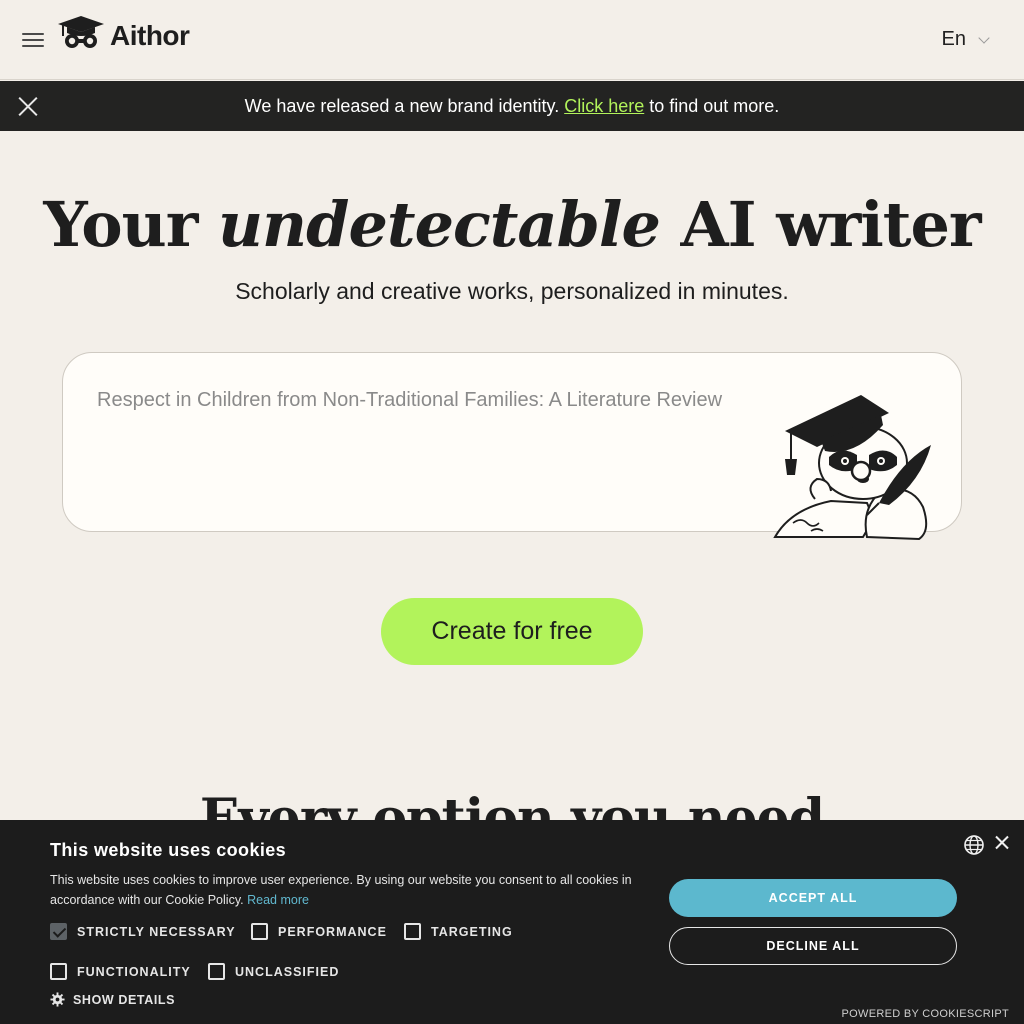 Image resolution: width=1024 pixels, height=1024 pixels. What do you see at coordinates (332, 931) in the screenshot?
I see `cookie-option-label: PERFORMANCE` at bounding box center [332, 931].